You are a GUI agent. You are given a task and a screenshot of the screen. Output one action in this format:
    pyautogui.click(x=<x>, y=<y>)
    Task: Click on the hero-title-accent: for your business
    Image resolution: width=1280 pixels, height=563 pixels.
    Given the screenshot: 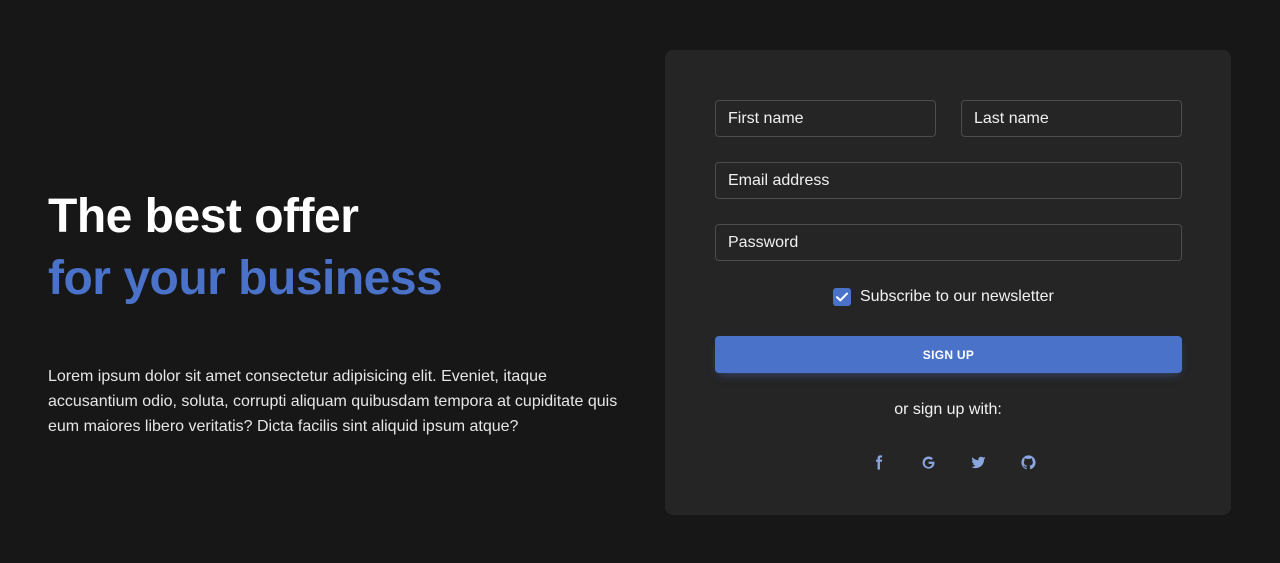 What is the action you would take?
    pyautogui.click(x=245, y=278)
    